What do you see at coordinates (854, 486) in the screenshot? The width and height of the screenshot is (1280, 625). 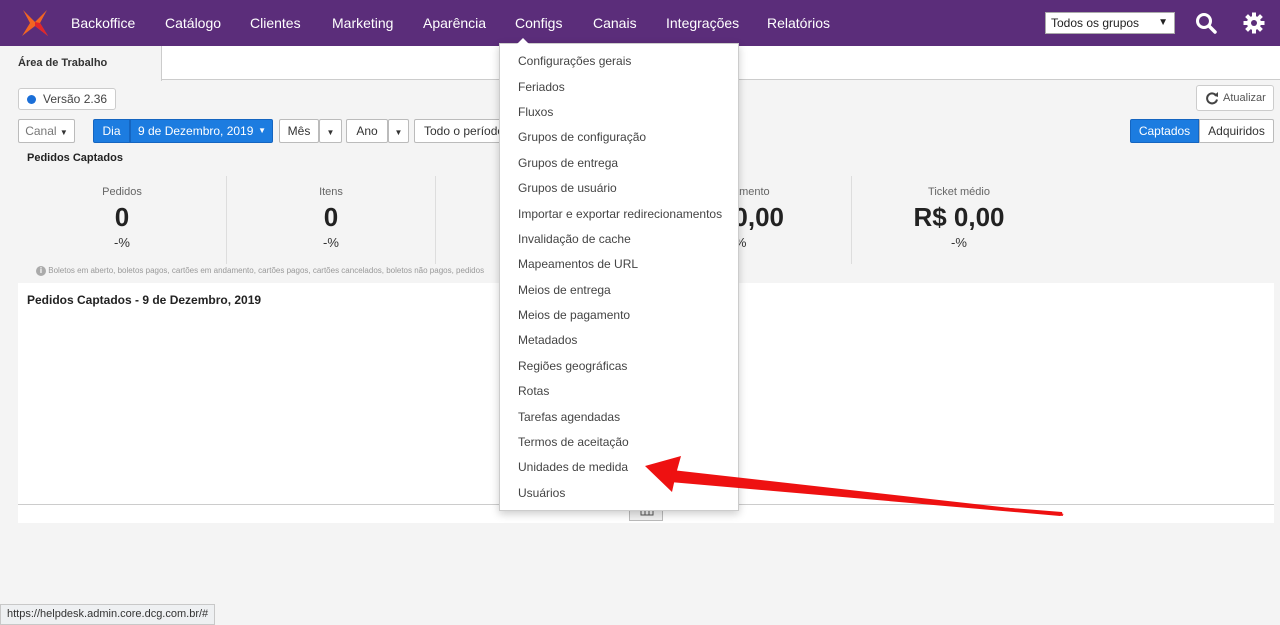 I see `annotation-arrow-icon` at bounding box center [854, 486].